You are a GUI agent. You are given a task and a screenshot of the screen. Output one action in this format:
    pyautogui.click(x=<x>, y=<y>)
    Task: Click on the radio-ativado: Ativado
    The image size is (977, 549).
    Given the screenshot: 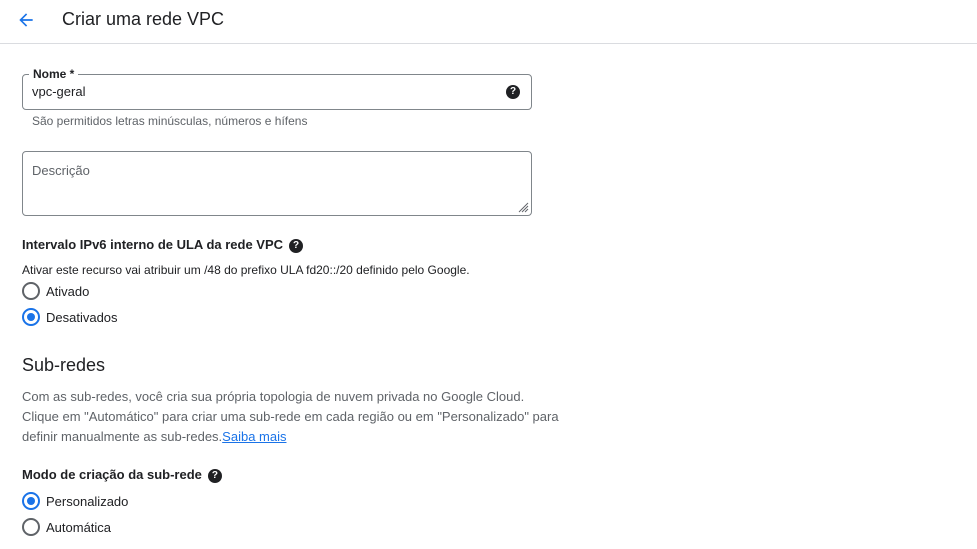 What is the action you would take?
    pyautogui.click(x=55, y=291)
    